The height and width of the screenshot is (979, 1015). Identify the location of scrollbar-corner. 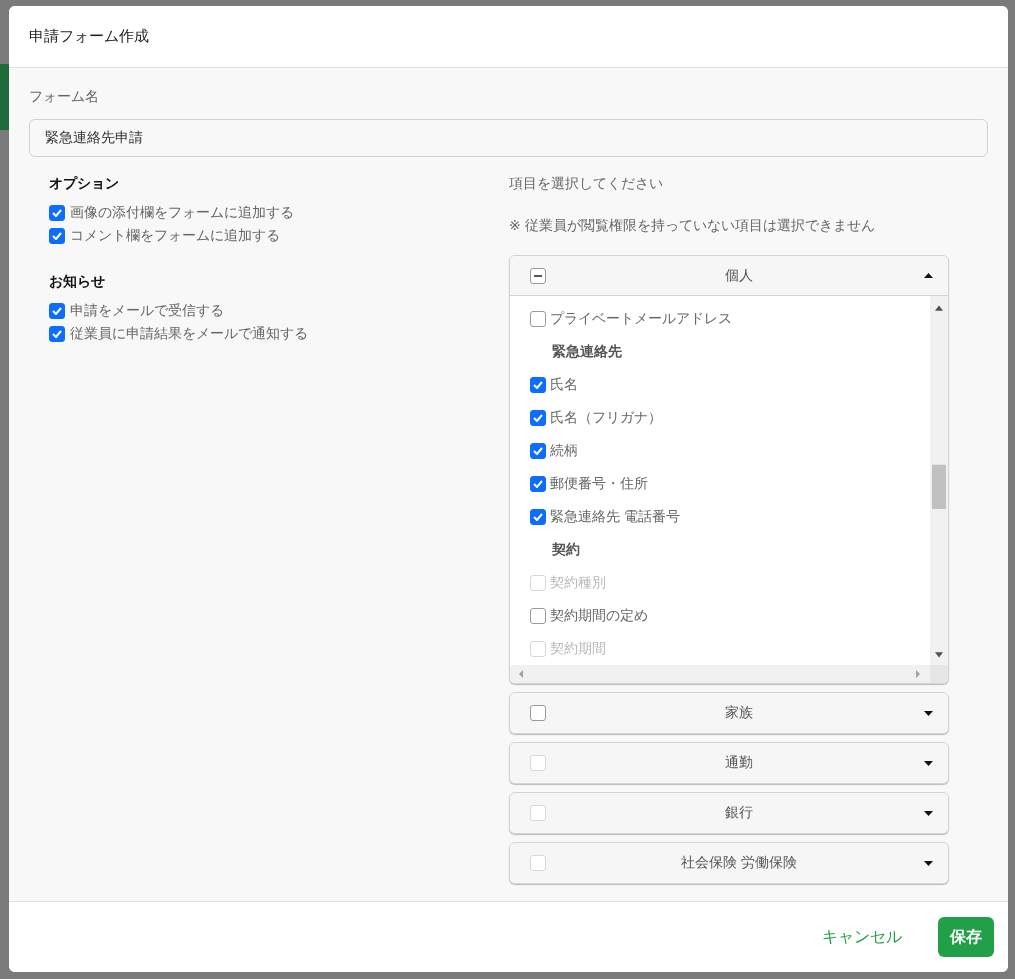
(939, 674).